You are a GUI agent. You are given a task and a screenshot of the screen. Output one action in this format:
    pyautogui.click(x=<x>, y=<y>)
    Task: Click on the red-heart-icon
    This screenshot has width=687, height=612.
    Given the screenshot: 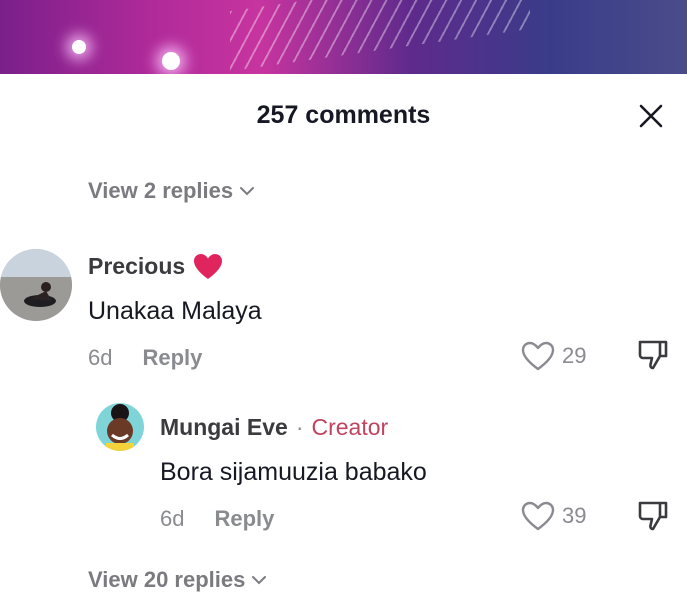 What is the action you would take?
    pyautogui.click(x=208, y=266)
    